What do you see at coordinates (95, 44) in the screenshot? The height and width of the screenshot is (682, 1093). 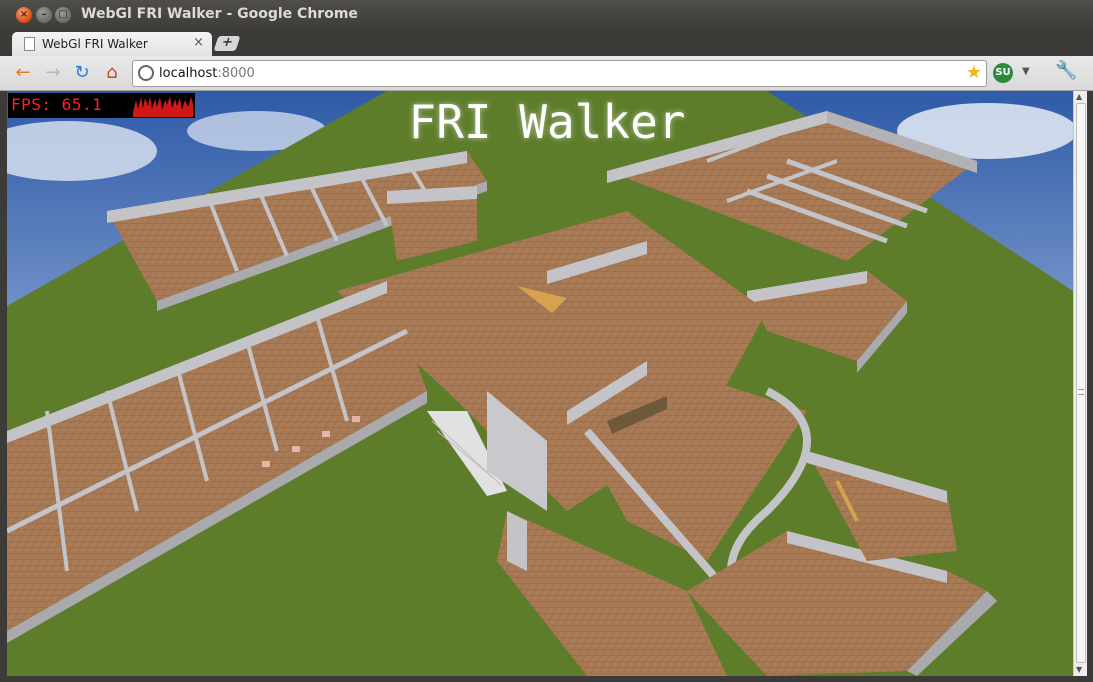 I see `tab-label: WebGl FRI Walker` at bounding box center [95, 44].